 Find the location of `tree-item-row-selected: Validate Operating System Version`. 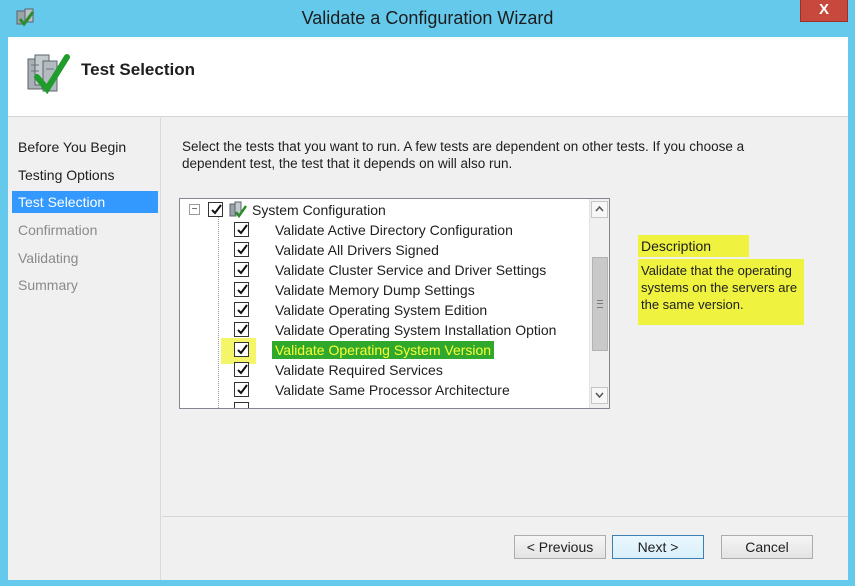

tree-item-row-selected: Validate Operating System Version is located at coordinates (385, 350).